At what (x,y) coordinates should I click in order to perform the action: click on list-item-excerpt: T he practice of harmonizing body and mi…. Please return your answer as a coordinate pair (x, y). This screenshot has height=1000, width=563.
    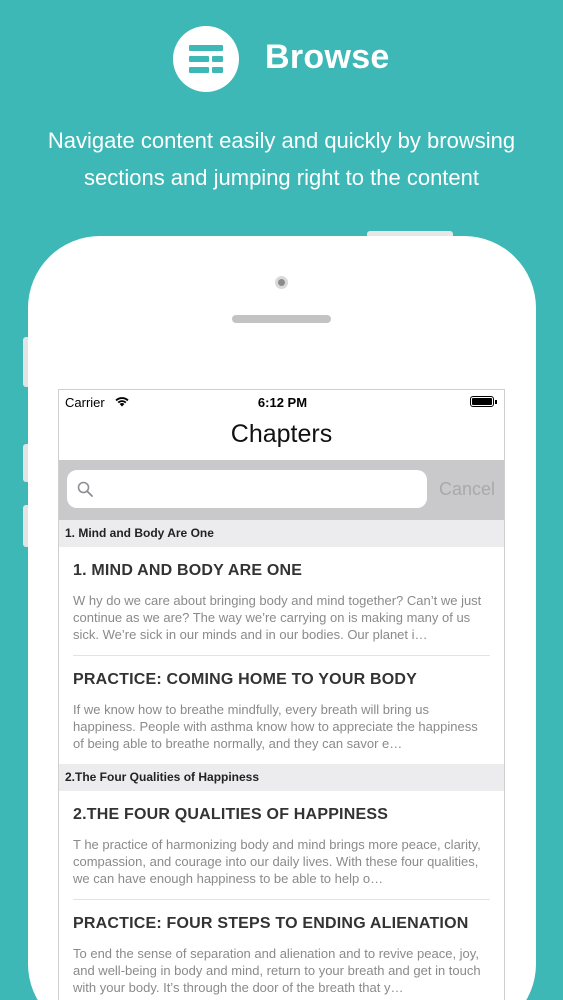
    Looking at the image, I should click on (277, 861).